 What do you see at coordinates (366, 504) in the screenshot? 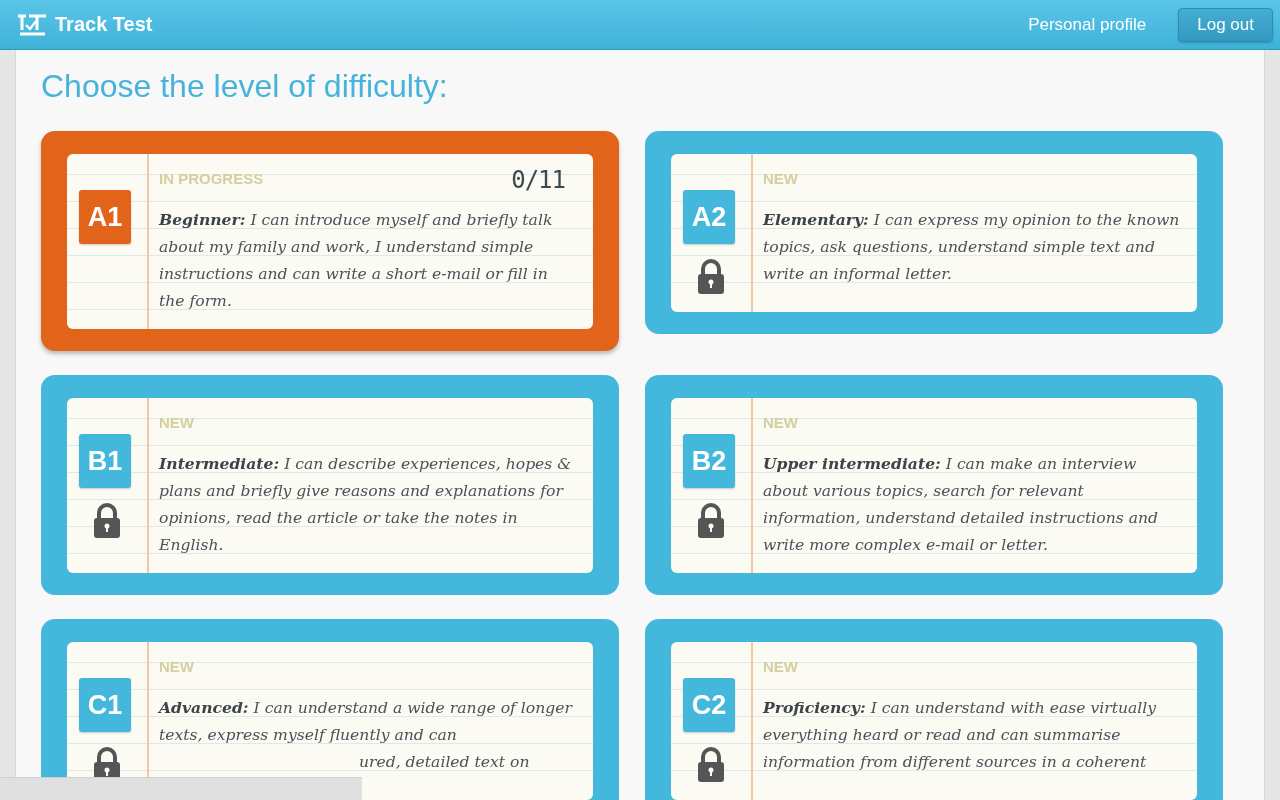
I see `level-description: Intermediate: I can describe experiences, hopes & plans and briefly give reasons and explanations for opinions, read the article or take the notes in English.` at bounding box center [366, 504].